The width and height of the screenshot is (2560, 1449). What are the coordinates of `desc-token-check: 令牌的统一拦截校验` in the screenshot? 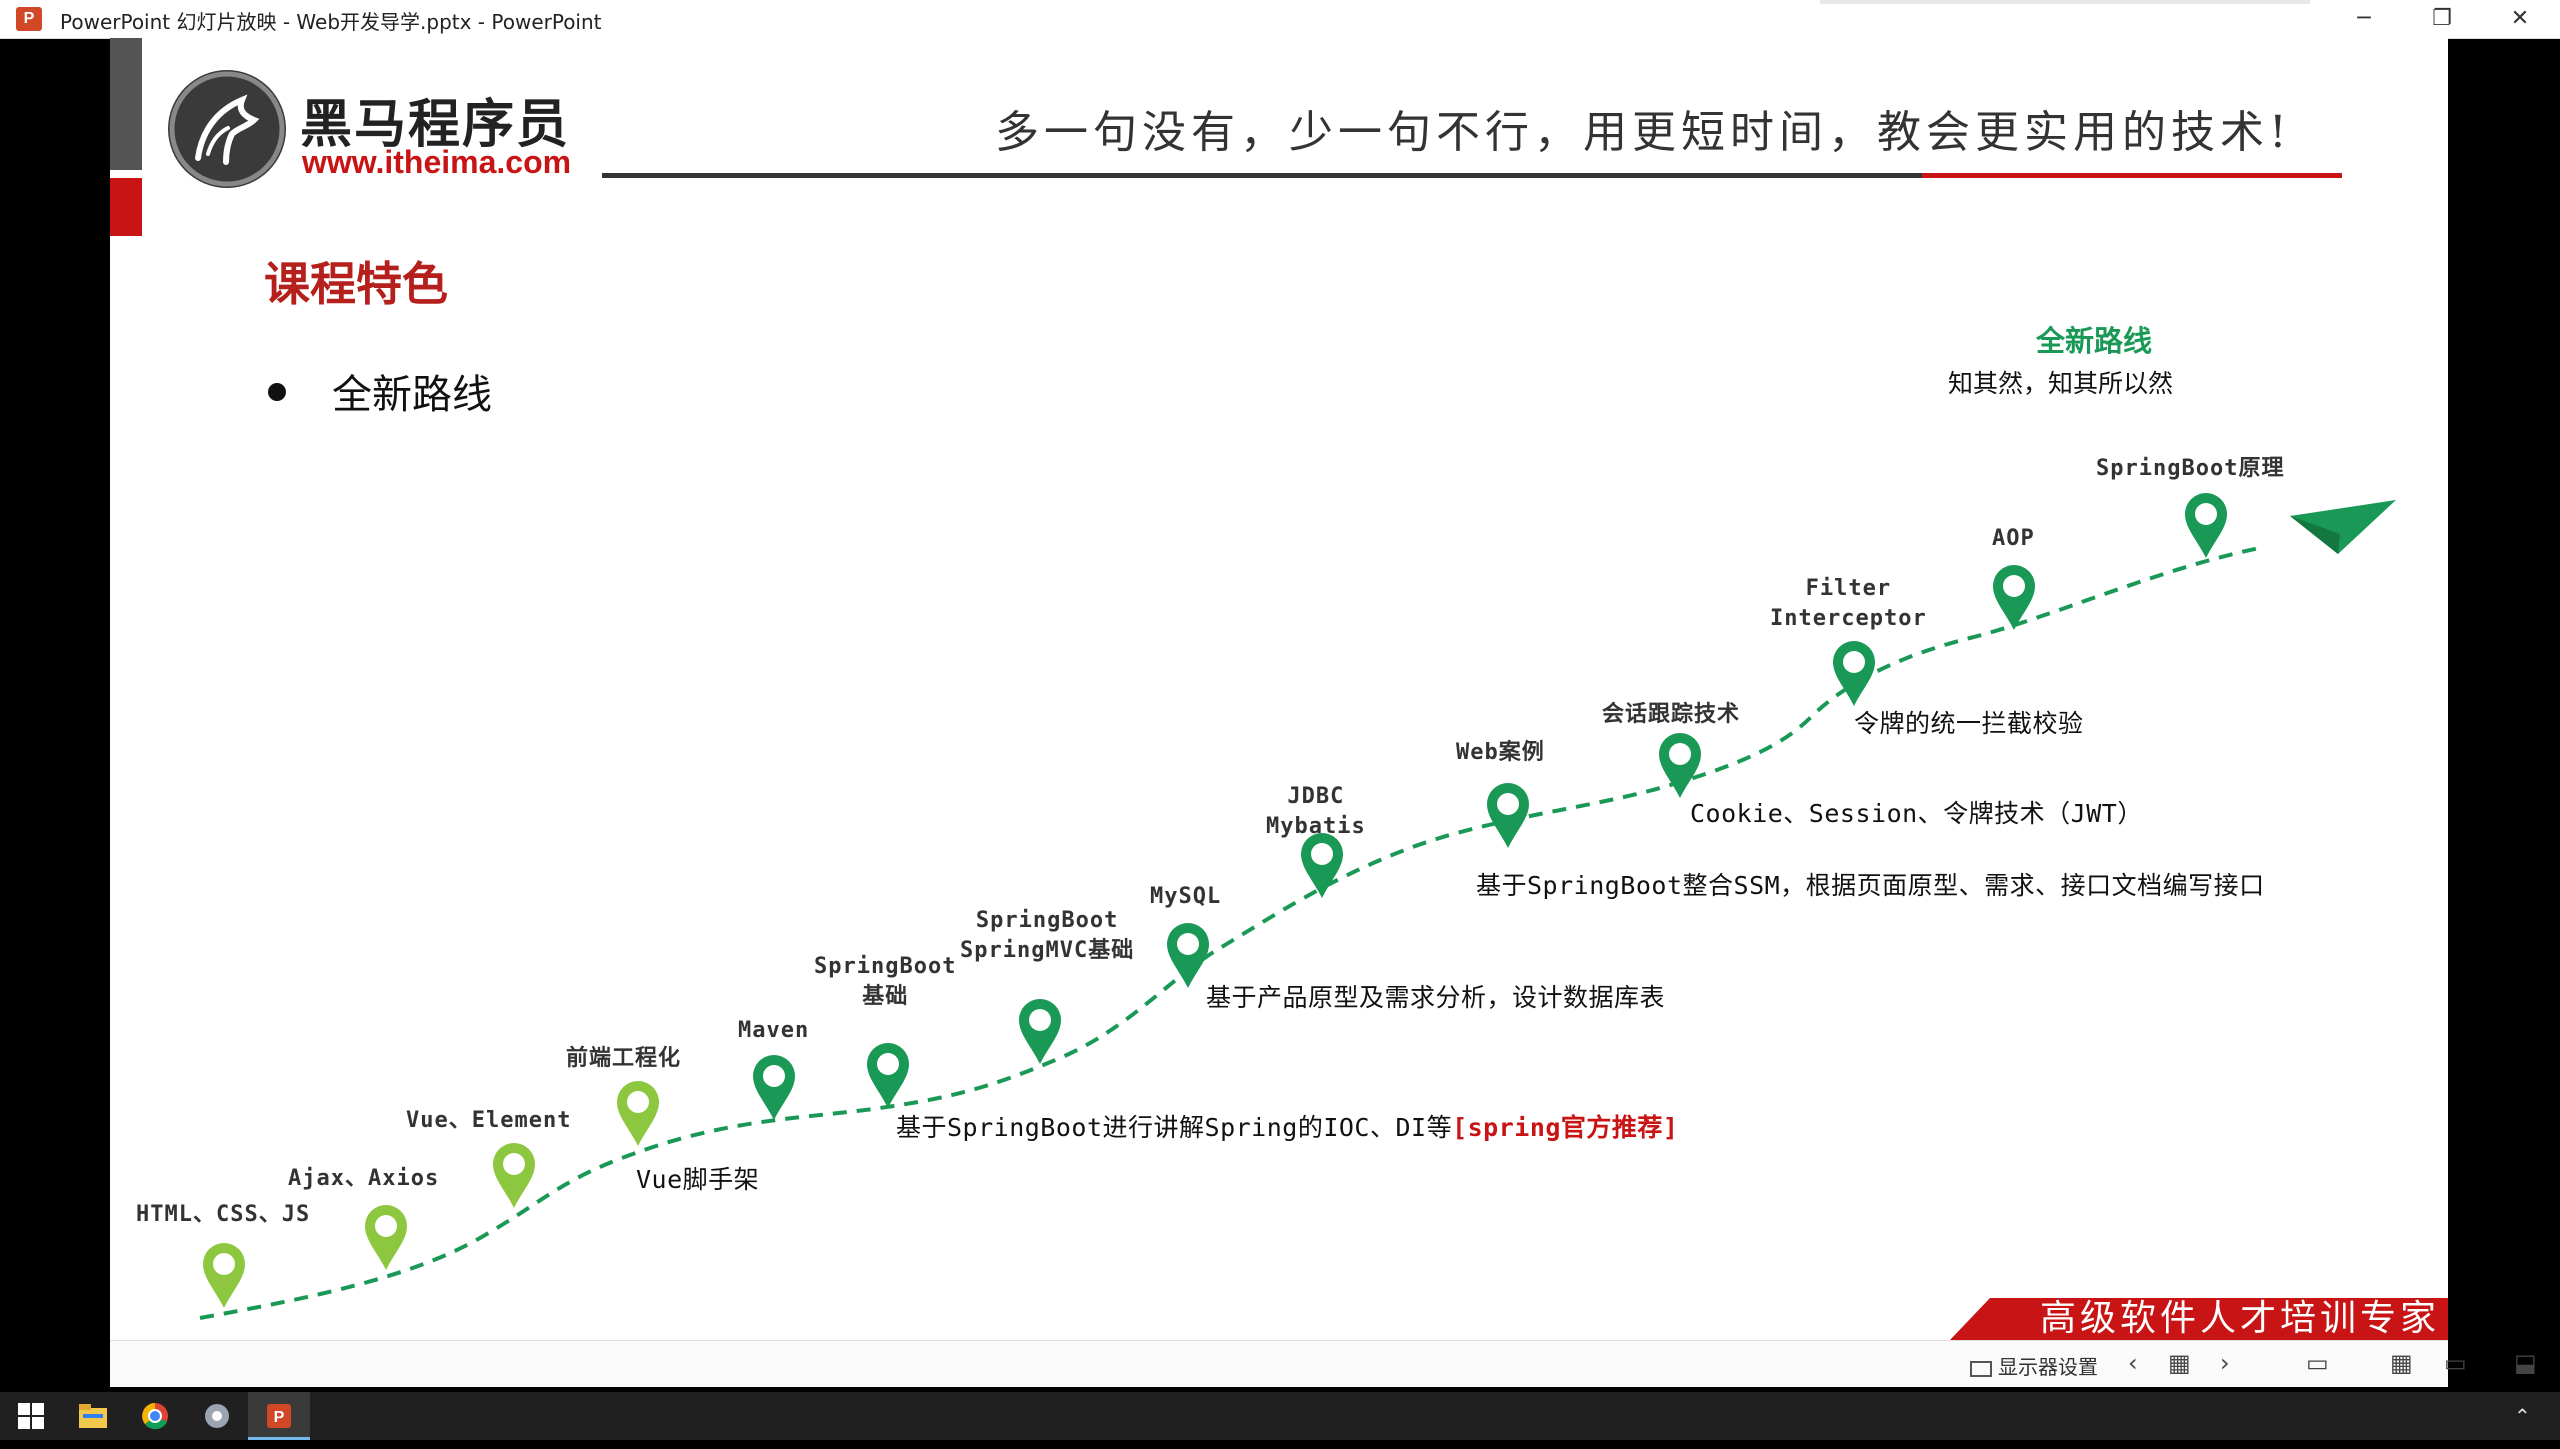 It's located at (1969, 723).